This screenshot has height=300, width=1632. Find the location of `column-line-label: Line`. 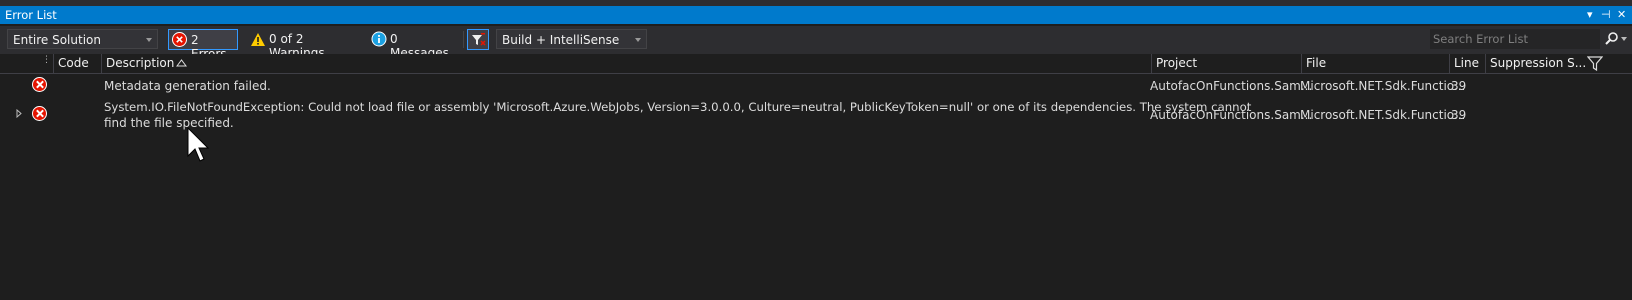

column-line-label: Line is located at coordinates (1467, 63).